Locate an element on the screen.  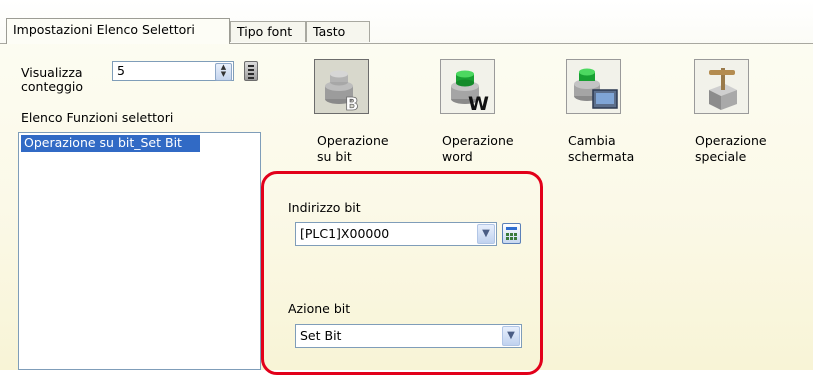
special-operation-icon is located at coordinates (723, 89).